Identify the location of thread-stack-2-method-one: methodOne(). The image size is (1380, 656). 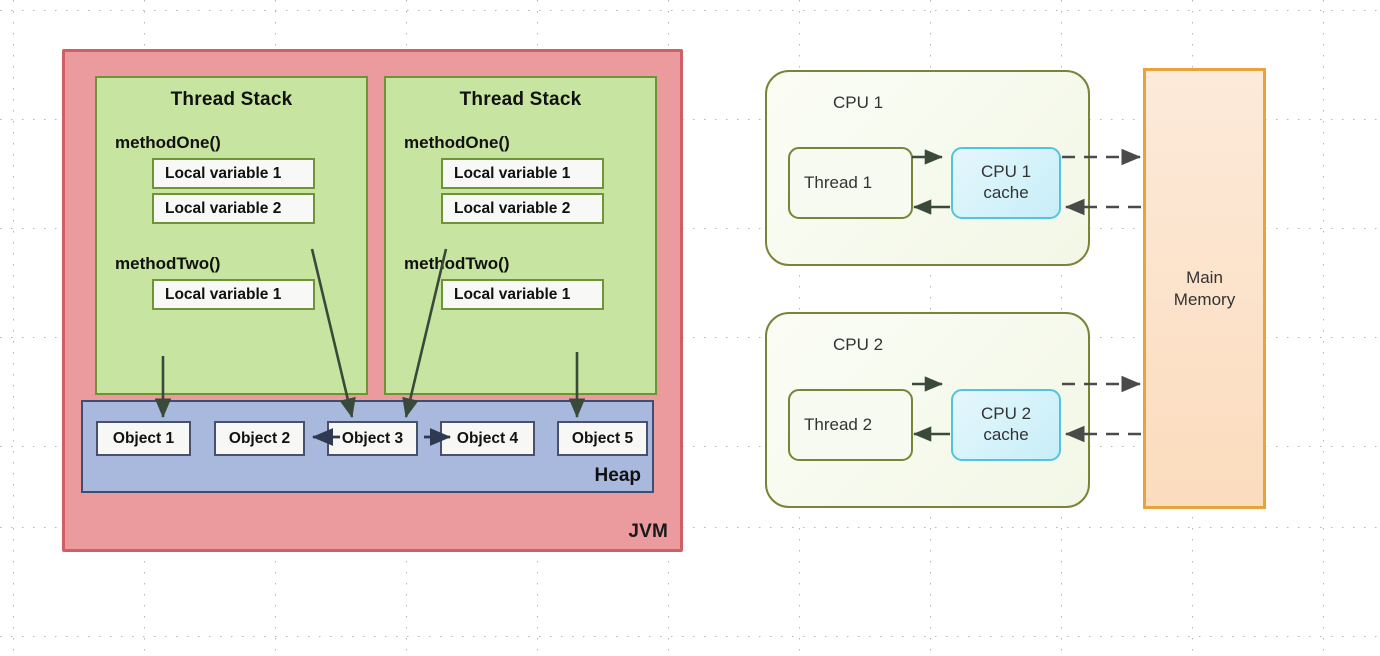
(457, 142).